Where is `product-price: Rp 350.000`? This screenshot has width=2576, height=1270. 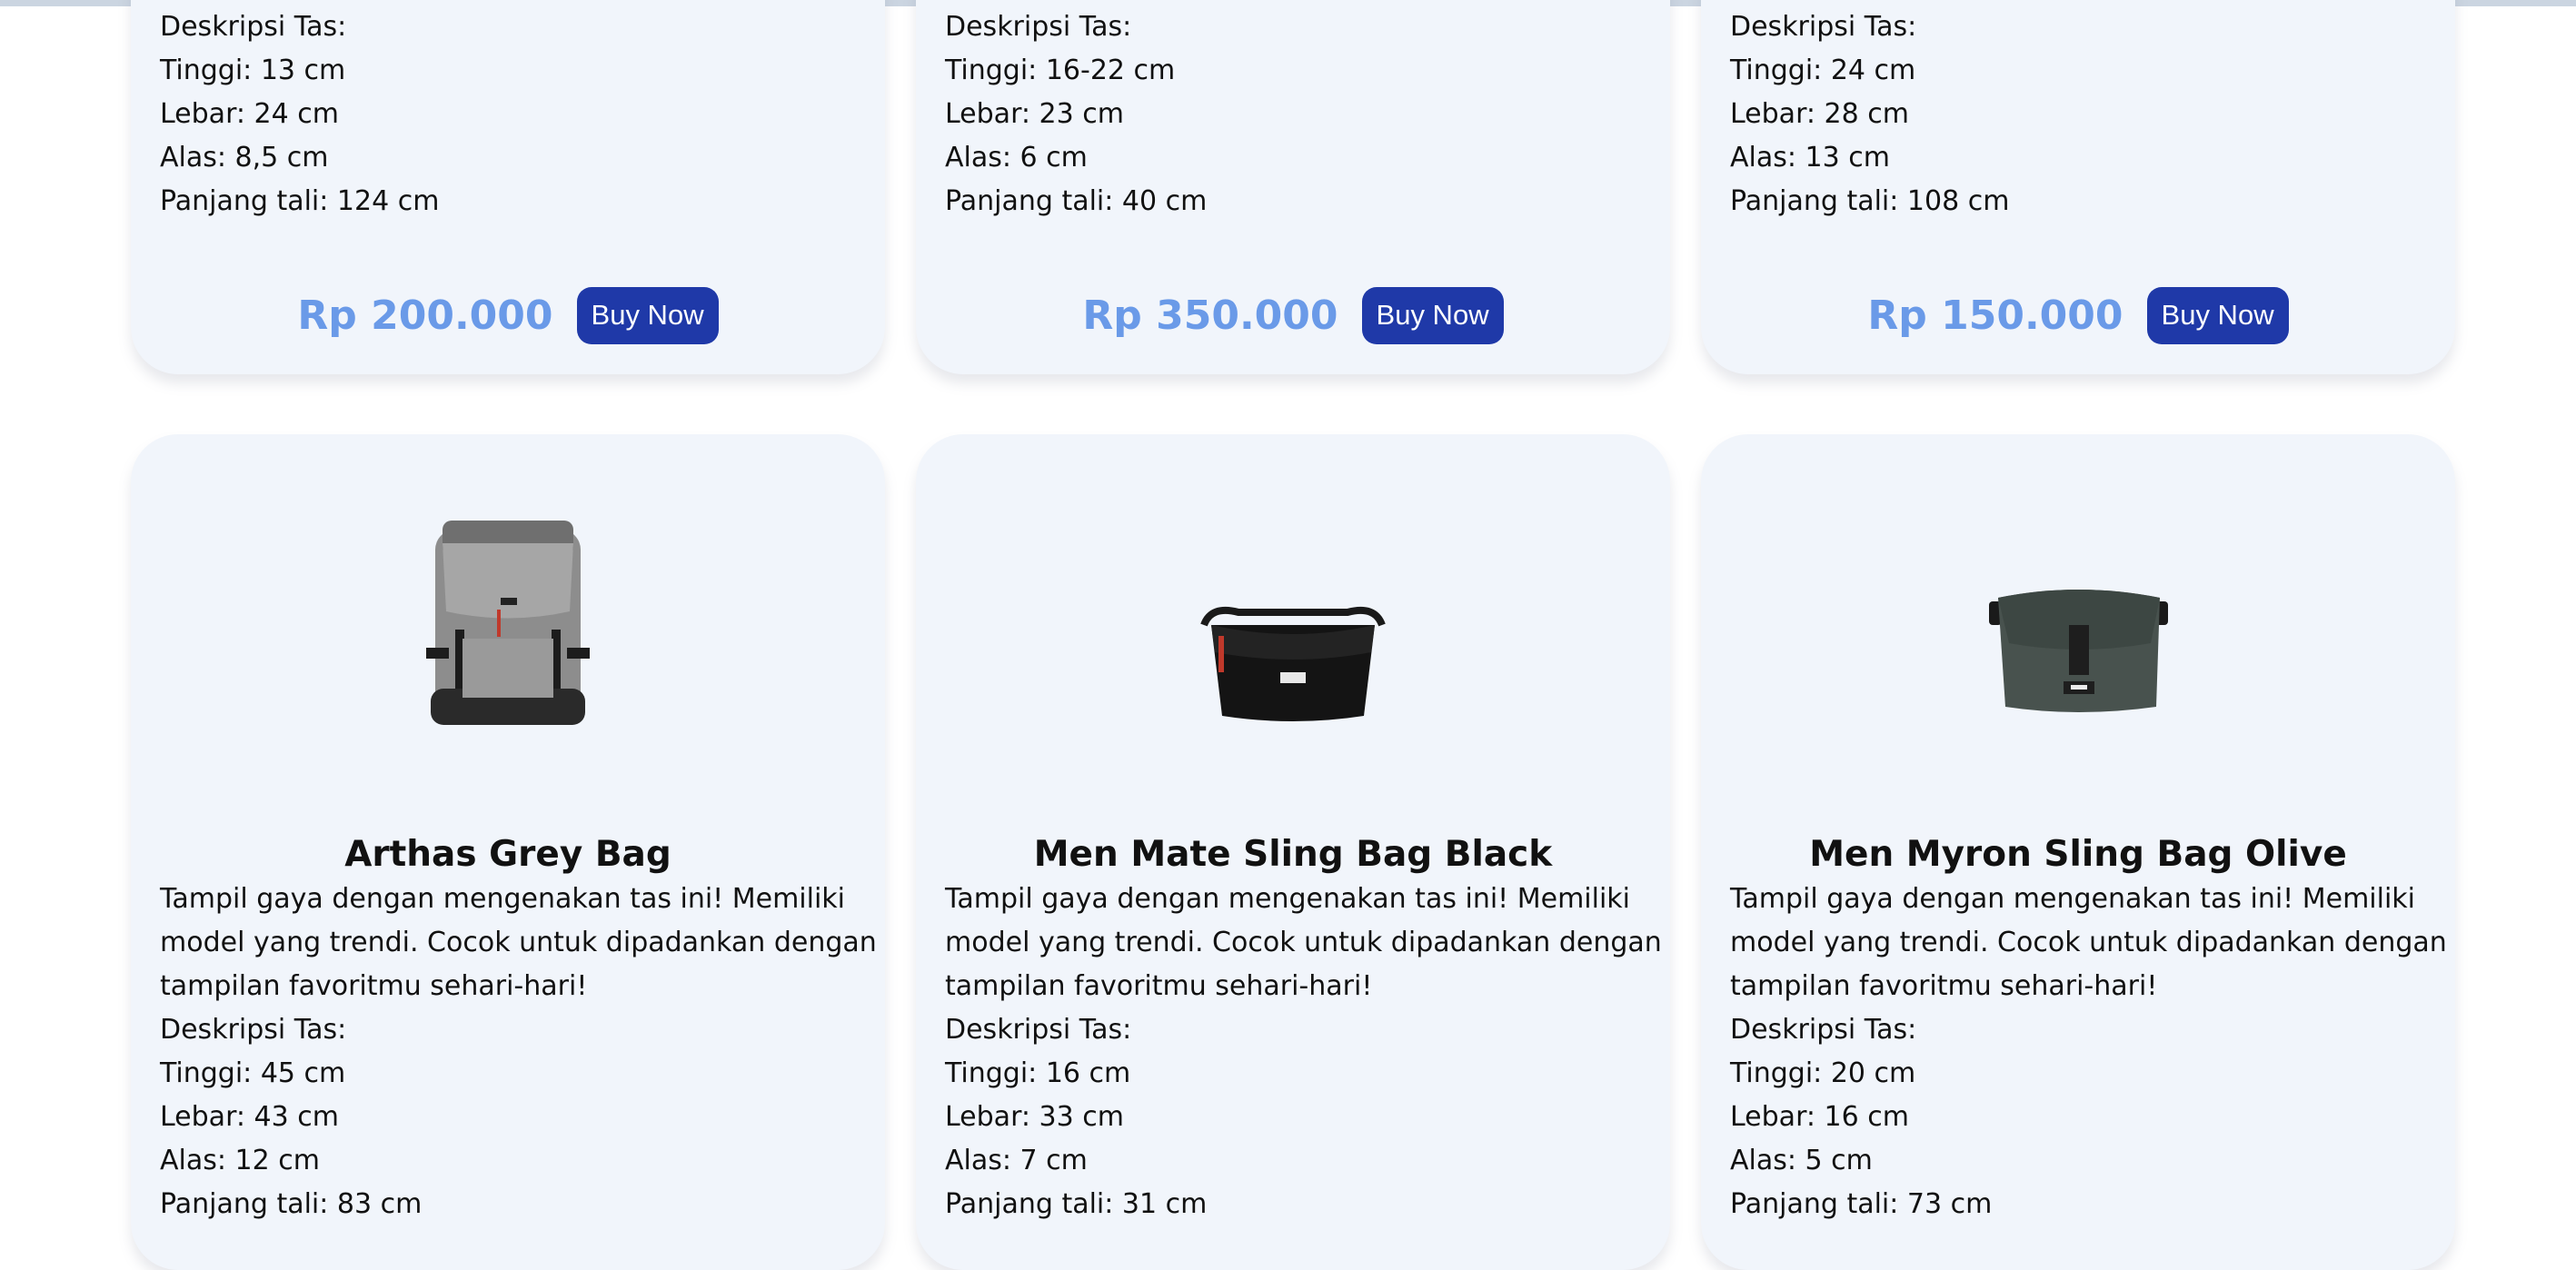
product-price: Rp 350.000 is located at coordinates (1210, 316).